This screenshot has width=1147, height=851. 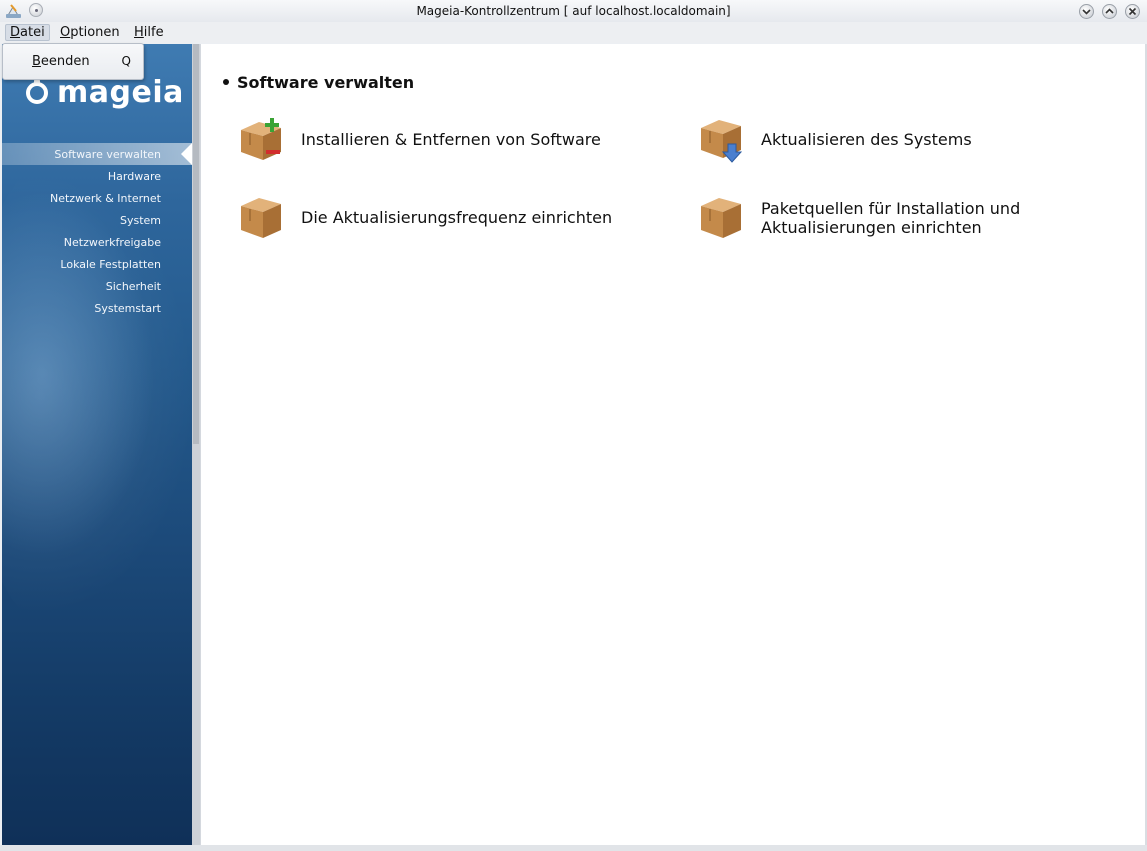 I want to click on maximize-button, so click(x=1109, y=11).